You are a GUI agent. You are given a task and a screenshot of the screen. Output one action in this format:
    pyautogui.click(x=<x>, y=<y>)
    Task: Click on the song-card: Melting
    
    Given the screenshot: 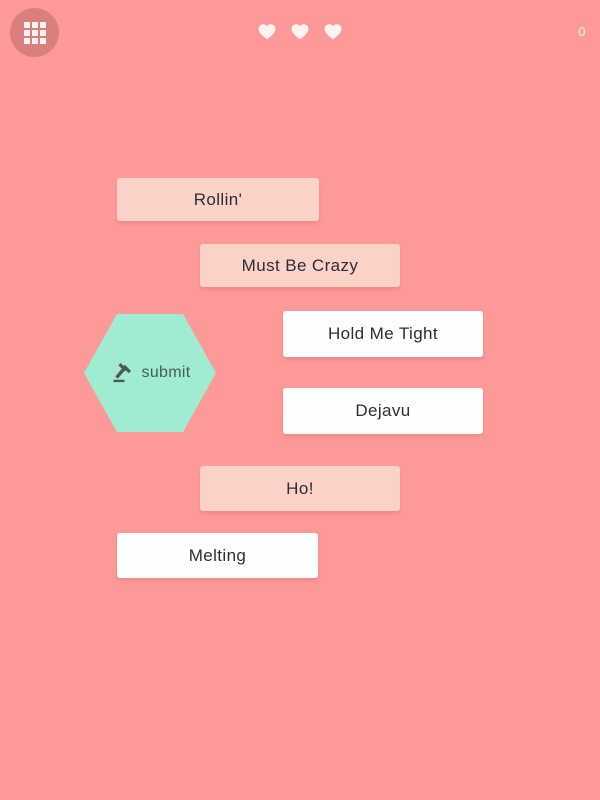 What is the action you would take?
    pyautogui.click(x=217, y=555)
    